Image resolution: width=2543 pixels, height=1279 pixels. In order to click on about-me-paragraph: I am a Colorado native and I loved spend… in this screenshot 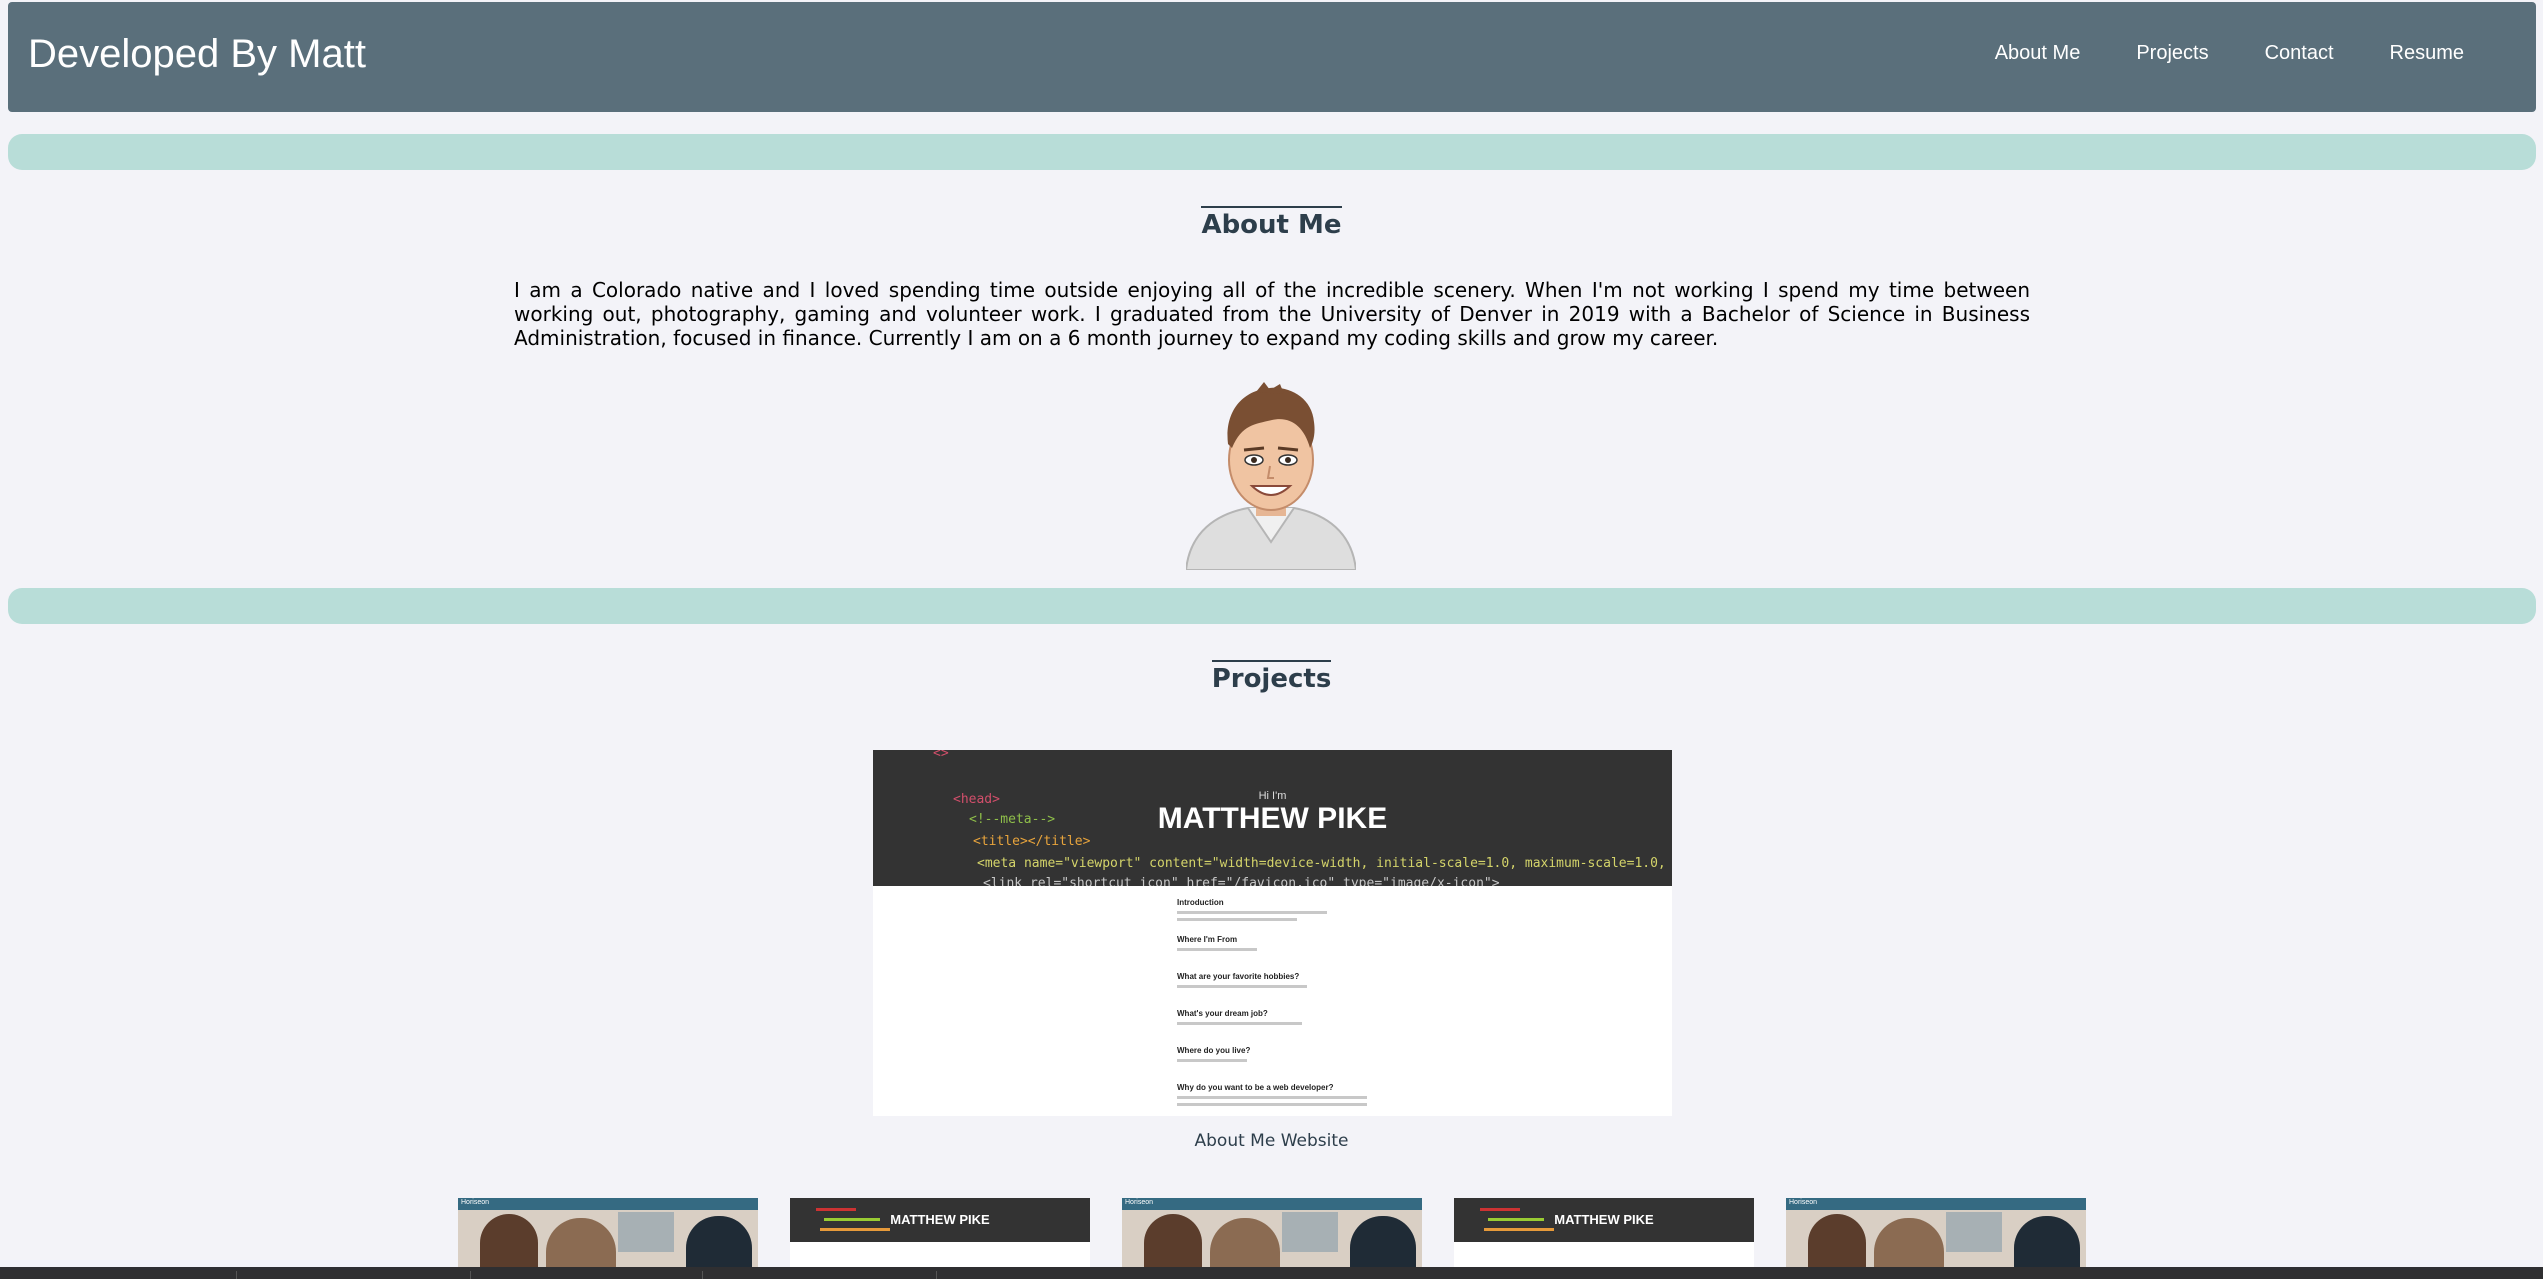, I will do `click(1272, 314)`.